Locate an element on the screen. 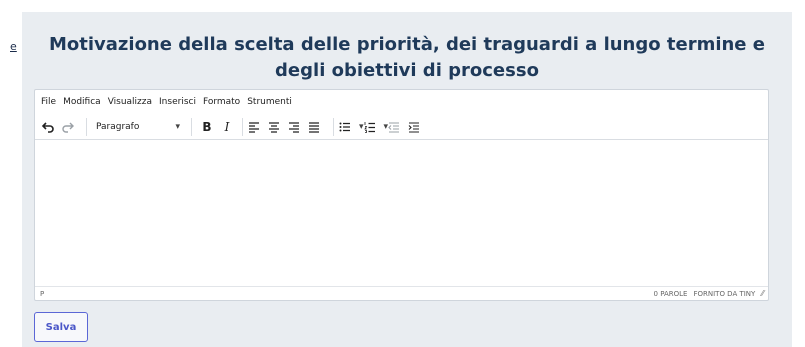 The width and height of the screenshot is (805, 347). block-format-select: Paragrafo ▾ is located at coordinates (139, 127).